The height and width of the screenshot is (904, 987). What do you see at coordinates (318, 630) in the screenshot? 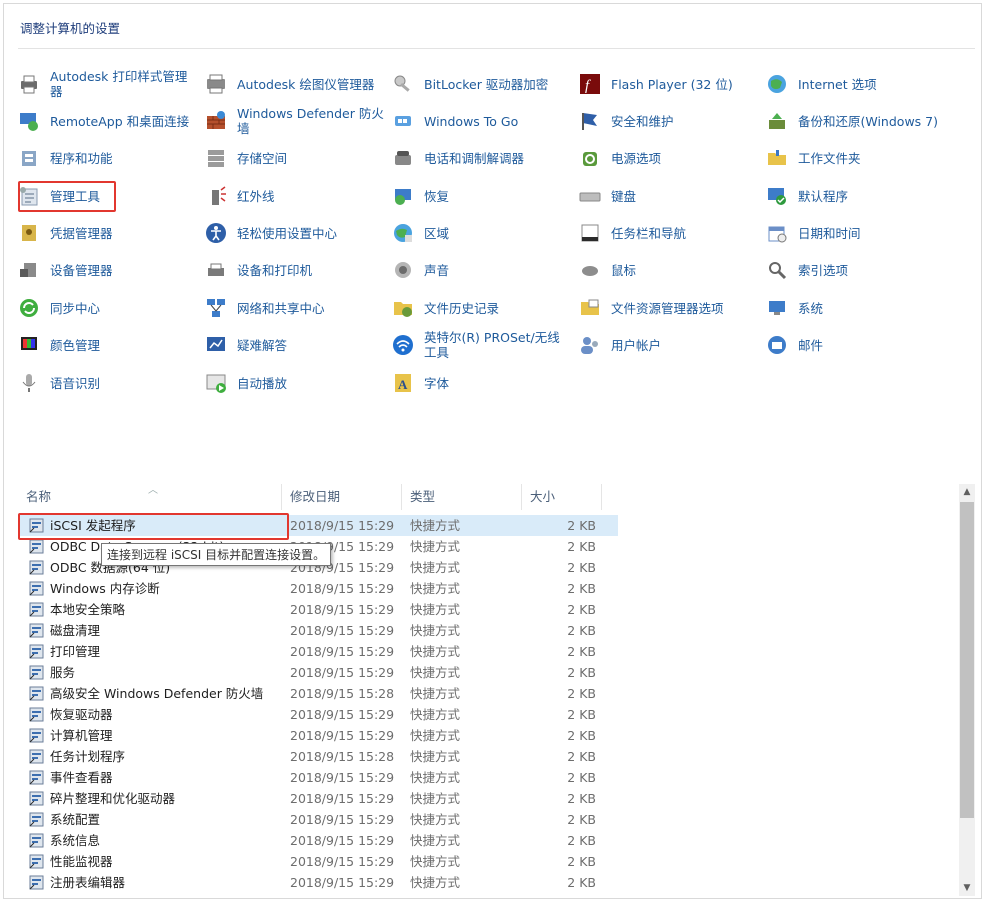
I see `table-row: 磁盘清理 2018/9/15 15:29 快捷方式 2 KB` at bounding box center [318, 630].